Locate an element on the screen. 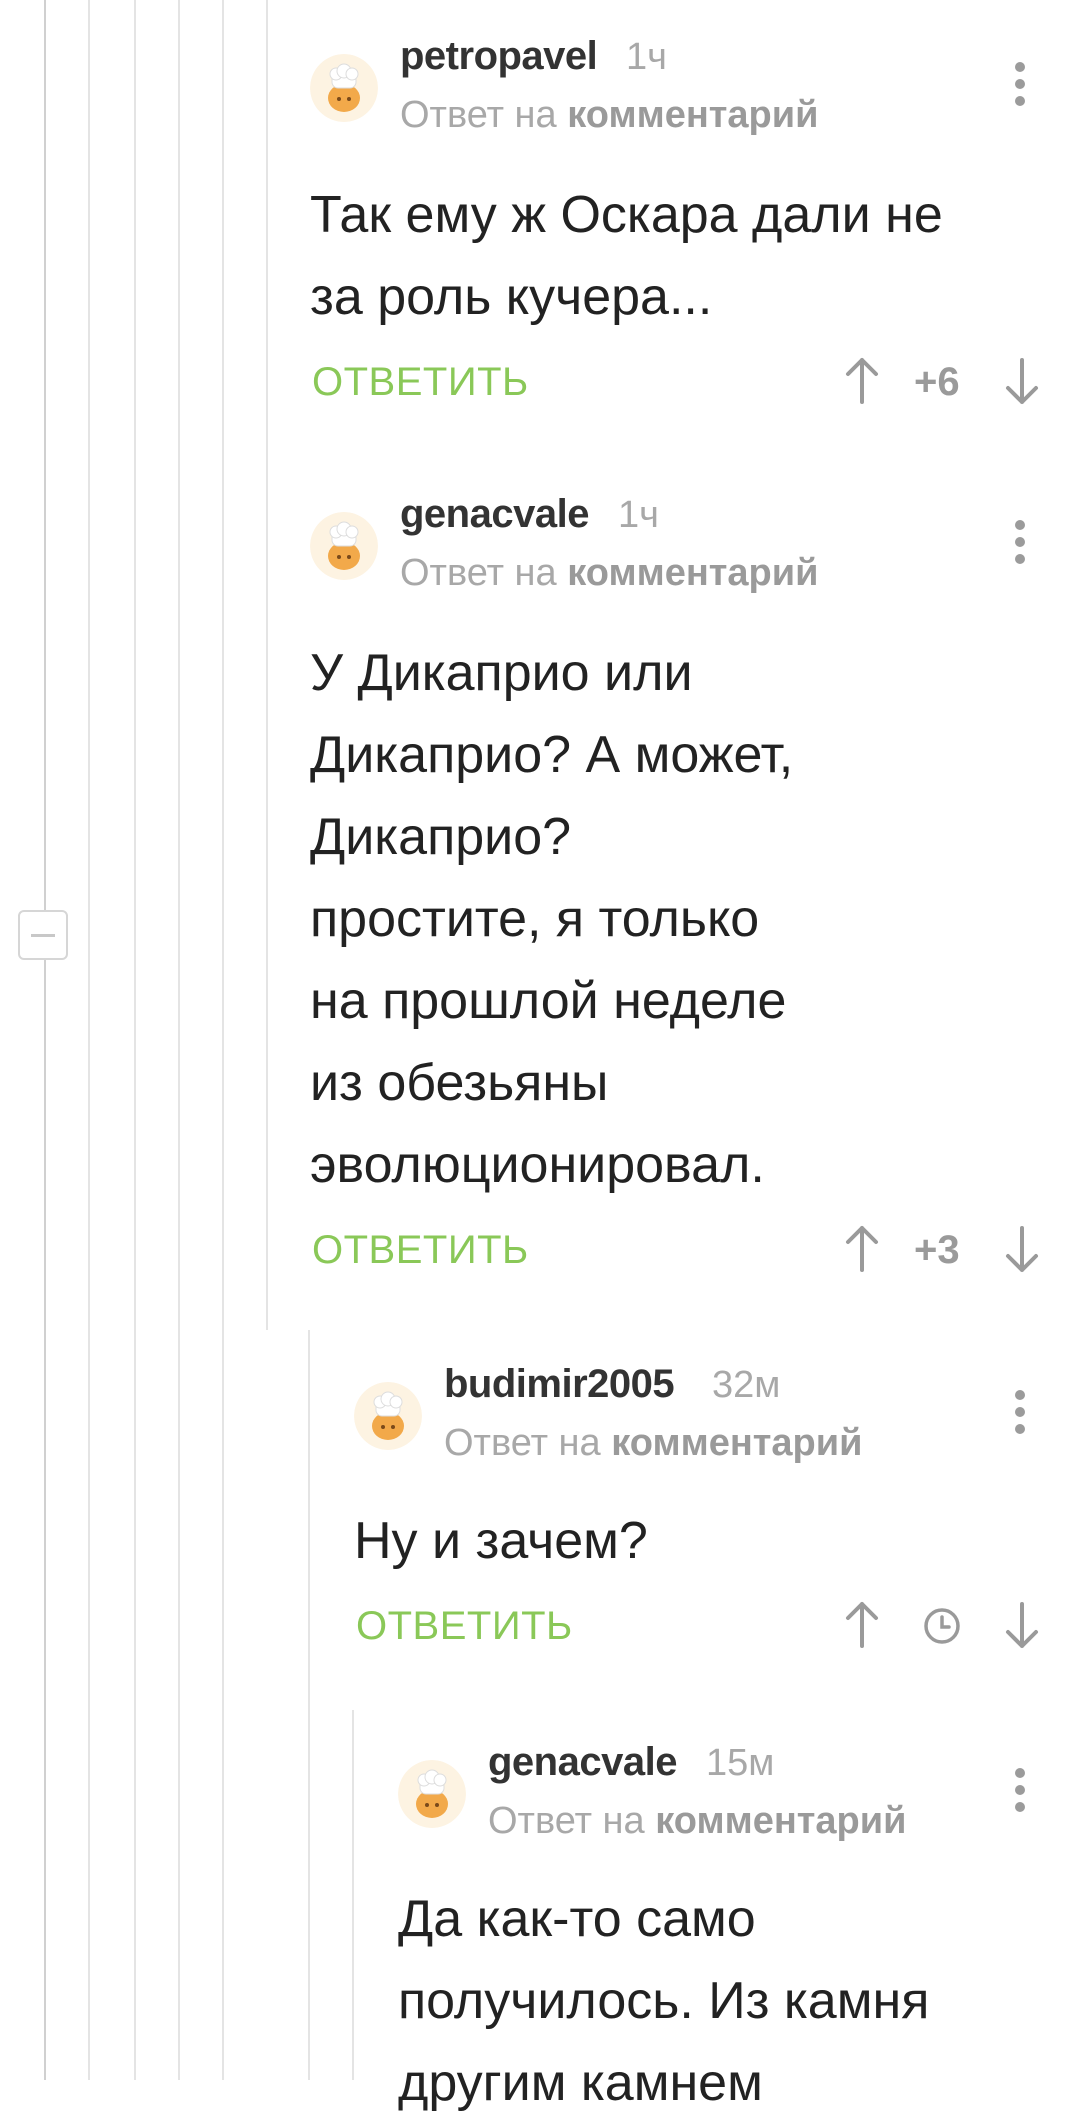 Image resolution: width=1080 pixels, height=2124 pixels. rating-value: +3 is located at coordinates (937, 1250).